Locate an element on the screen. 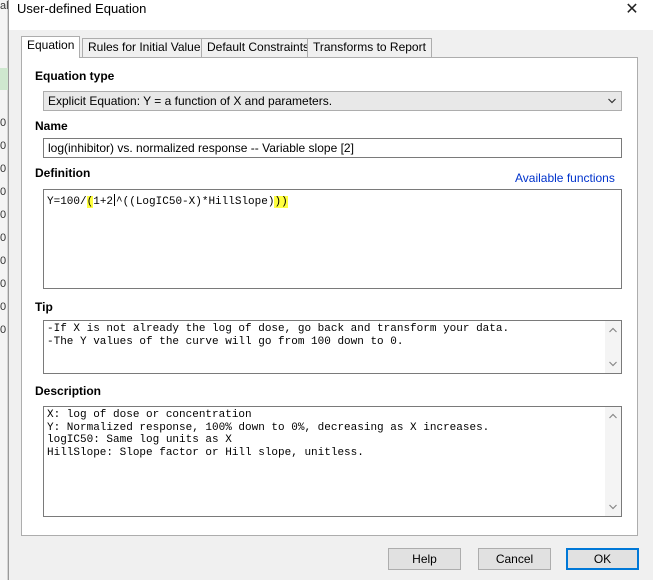 The image size is (653, 580). definition-part: 1+2 is located at coordinates (103, 202).